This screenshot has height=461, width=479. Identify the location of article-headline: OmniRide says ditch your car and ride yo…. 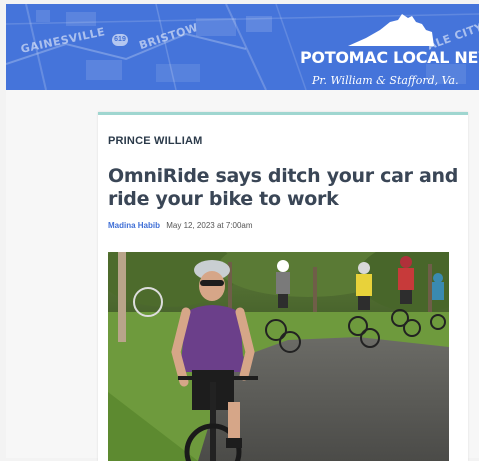
(285, 188).